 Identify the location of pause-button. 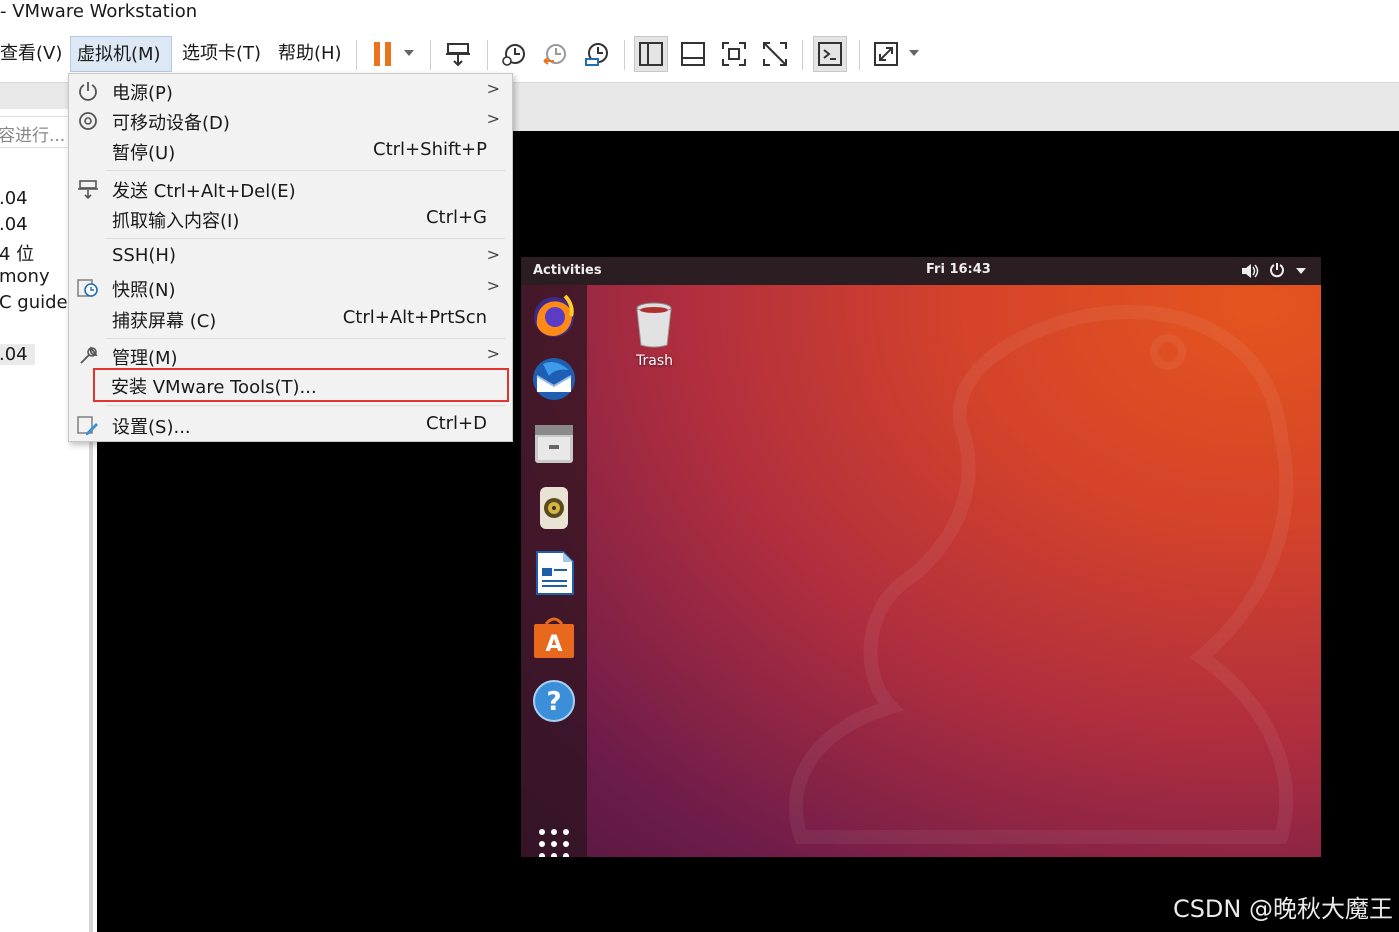
(383, 54).